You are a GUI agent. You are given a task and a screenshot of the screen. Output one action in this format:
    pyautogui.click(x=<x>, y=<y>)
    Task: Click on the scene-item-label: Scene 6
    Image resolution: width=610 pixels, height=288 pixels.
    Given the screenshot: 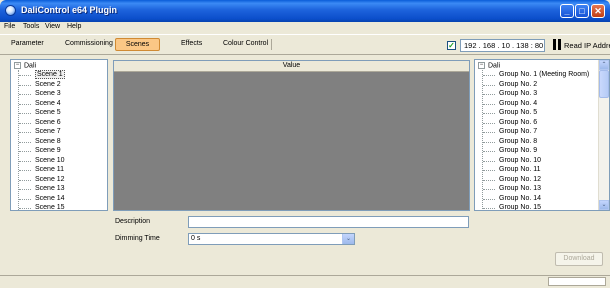 What is the action you would take?
    pyautogui.click(x=48, y=122)
    